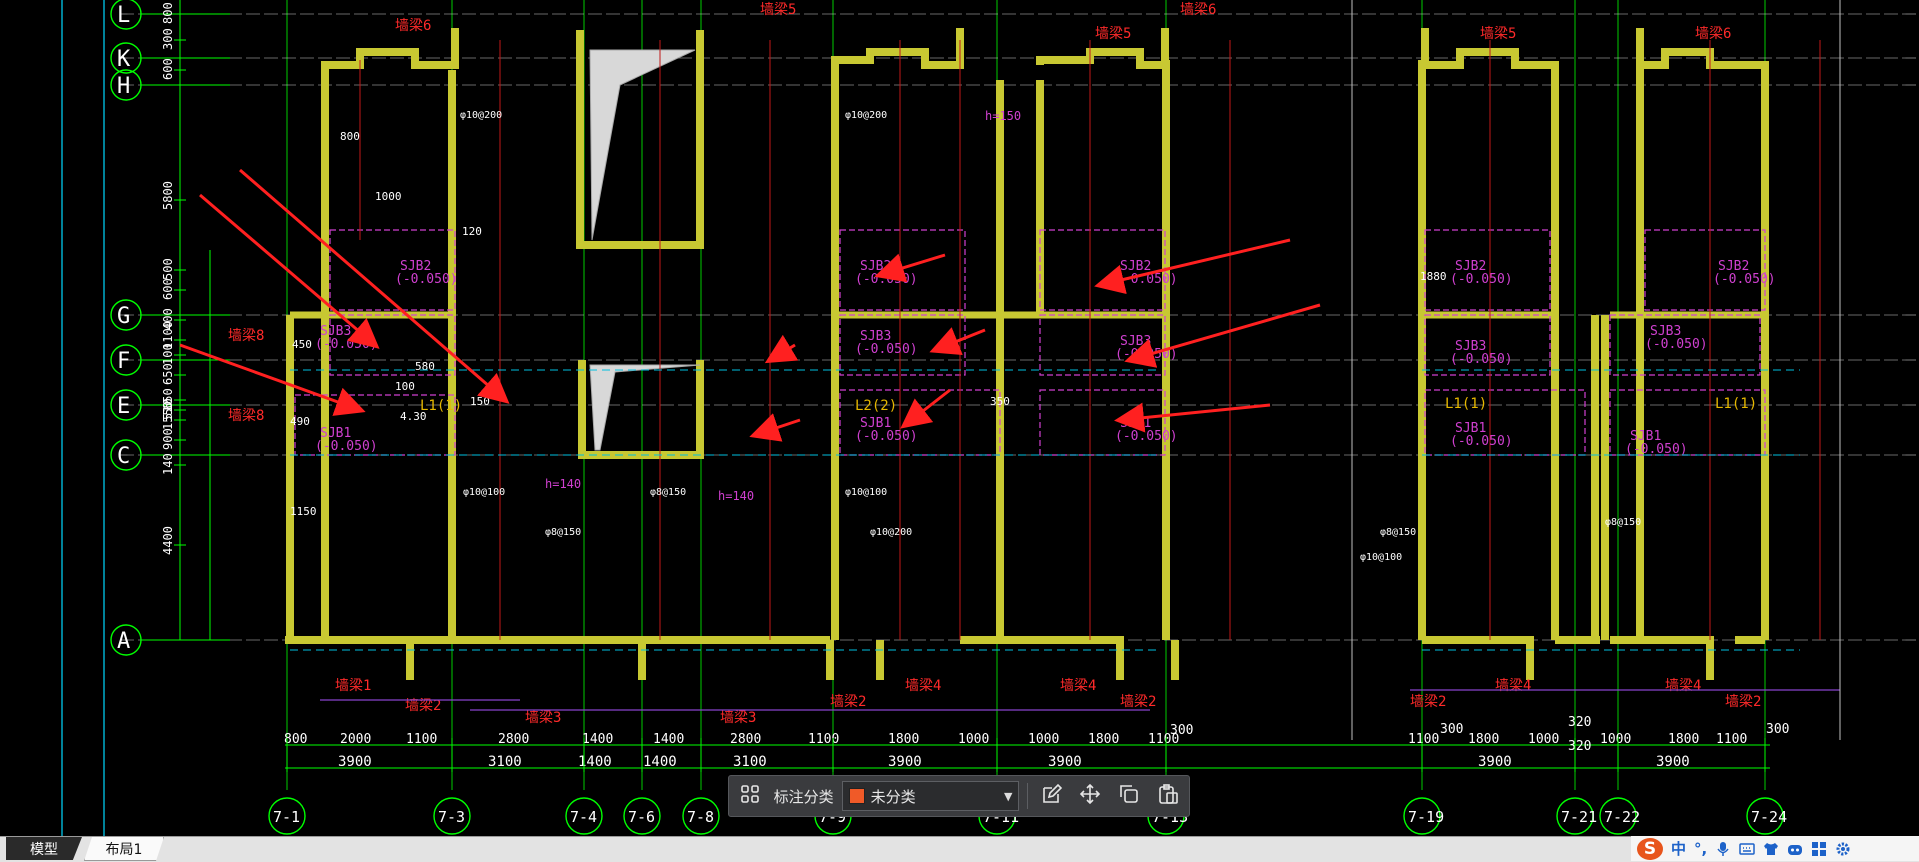 This screenshot has width=1919, height=862. What do you see at coordinates (1678, 848) in the screenshot?
I see `ime-language-toggle: 中` at bounding box center [1678, 848].